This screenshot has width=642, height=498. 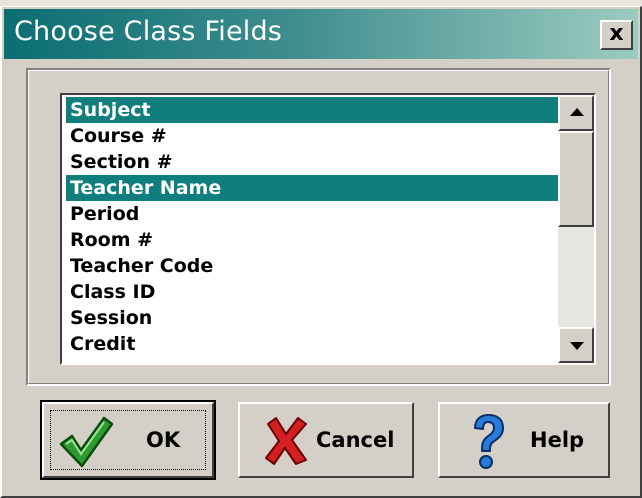 I want to click on scroll-up-button, so click(x=576, y=113).